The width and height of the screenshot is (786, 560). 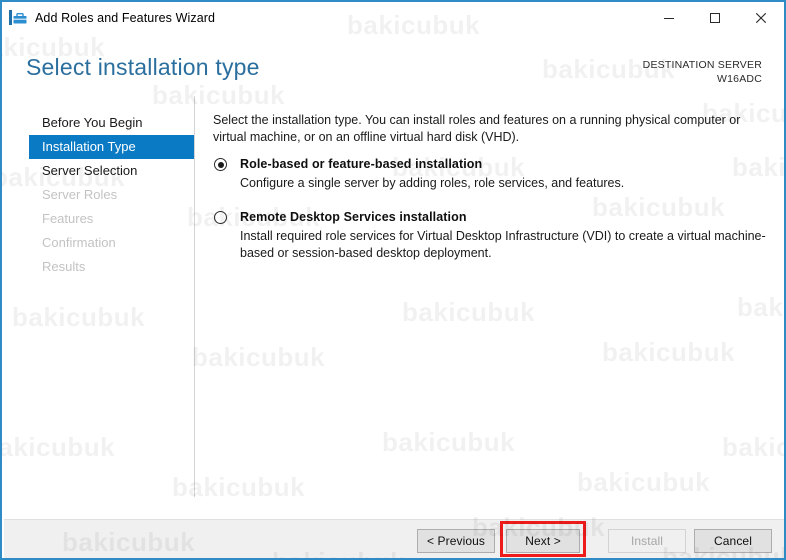 I want to click on next-button: Next >, so click(x=543, y=541).